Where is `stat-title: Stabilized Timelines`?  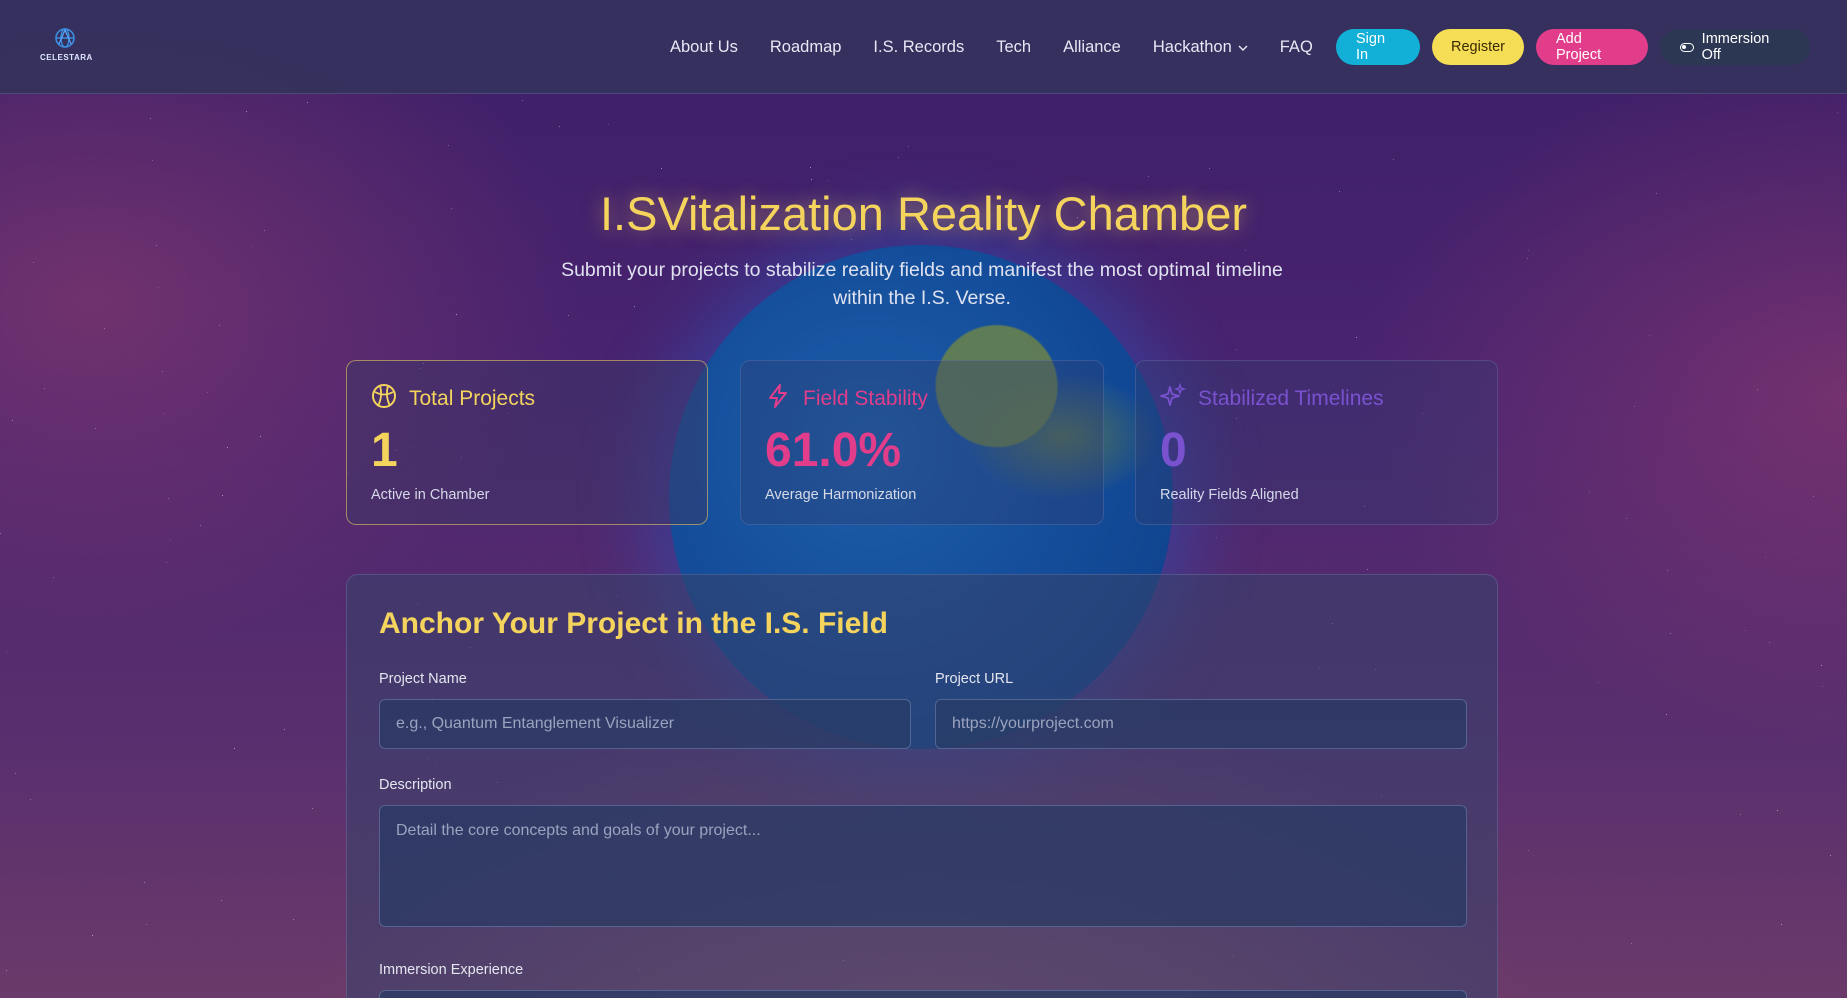 stat-title: Stabilized Timelines is located at coordinates (1291, 398).